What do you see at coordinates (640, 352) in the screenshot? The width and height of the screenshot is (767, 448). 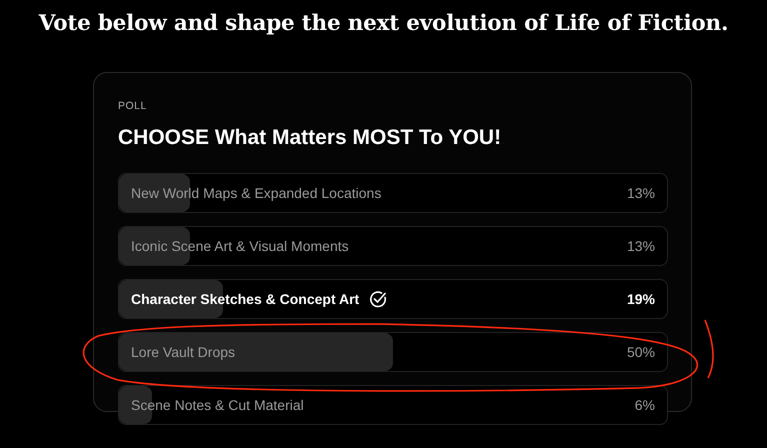 I see `vote-percentage: 50%` at bounding box center [640, 352].